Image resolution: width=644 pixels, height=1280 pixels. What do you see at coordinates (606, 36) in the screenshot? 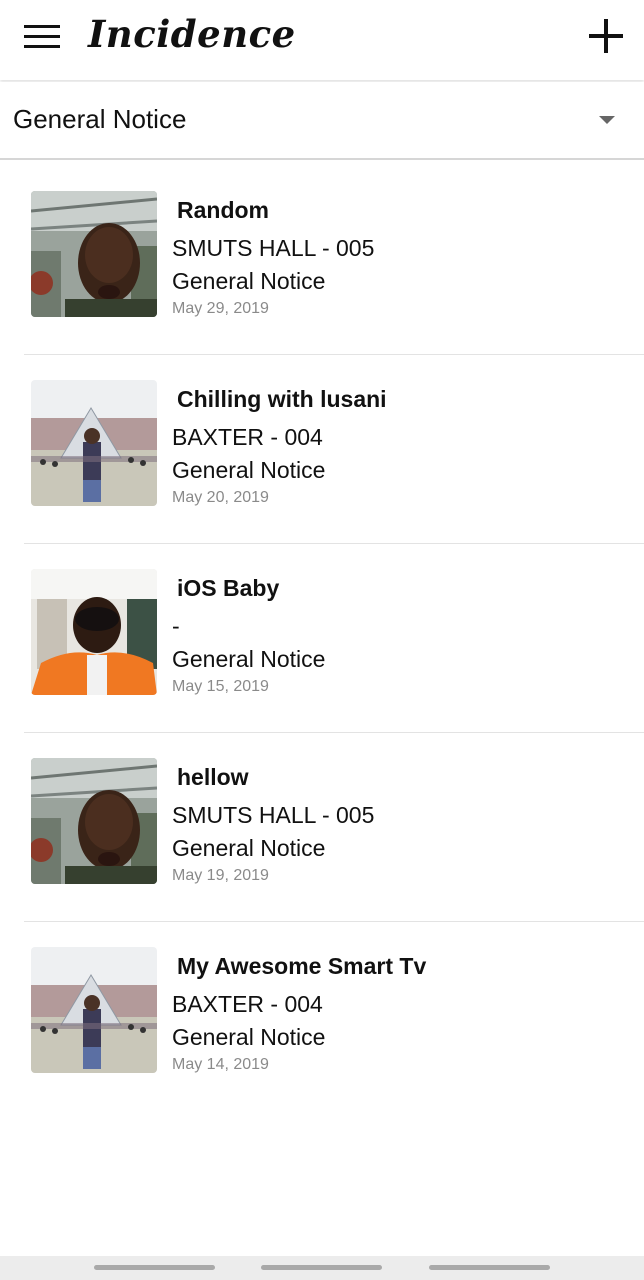
I see `plus-icon` at bounding box center [606, 36].